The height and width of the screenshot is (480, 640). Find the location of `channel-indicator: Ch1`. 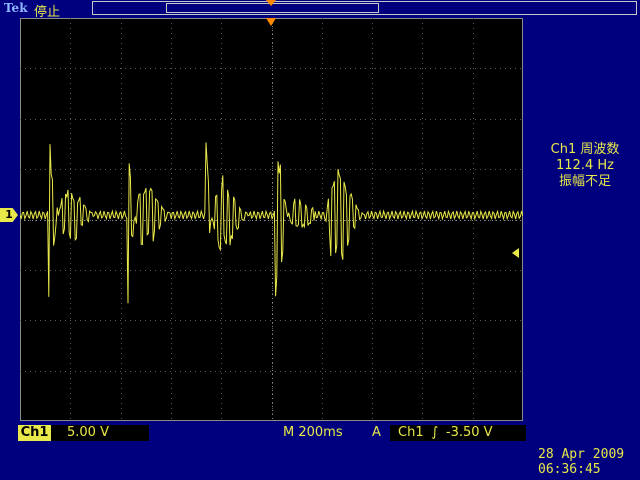

channel-indicator: Ch1 is located at coordinates (34, 433).